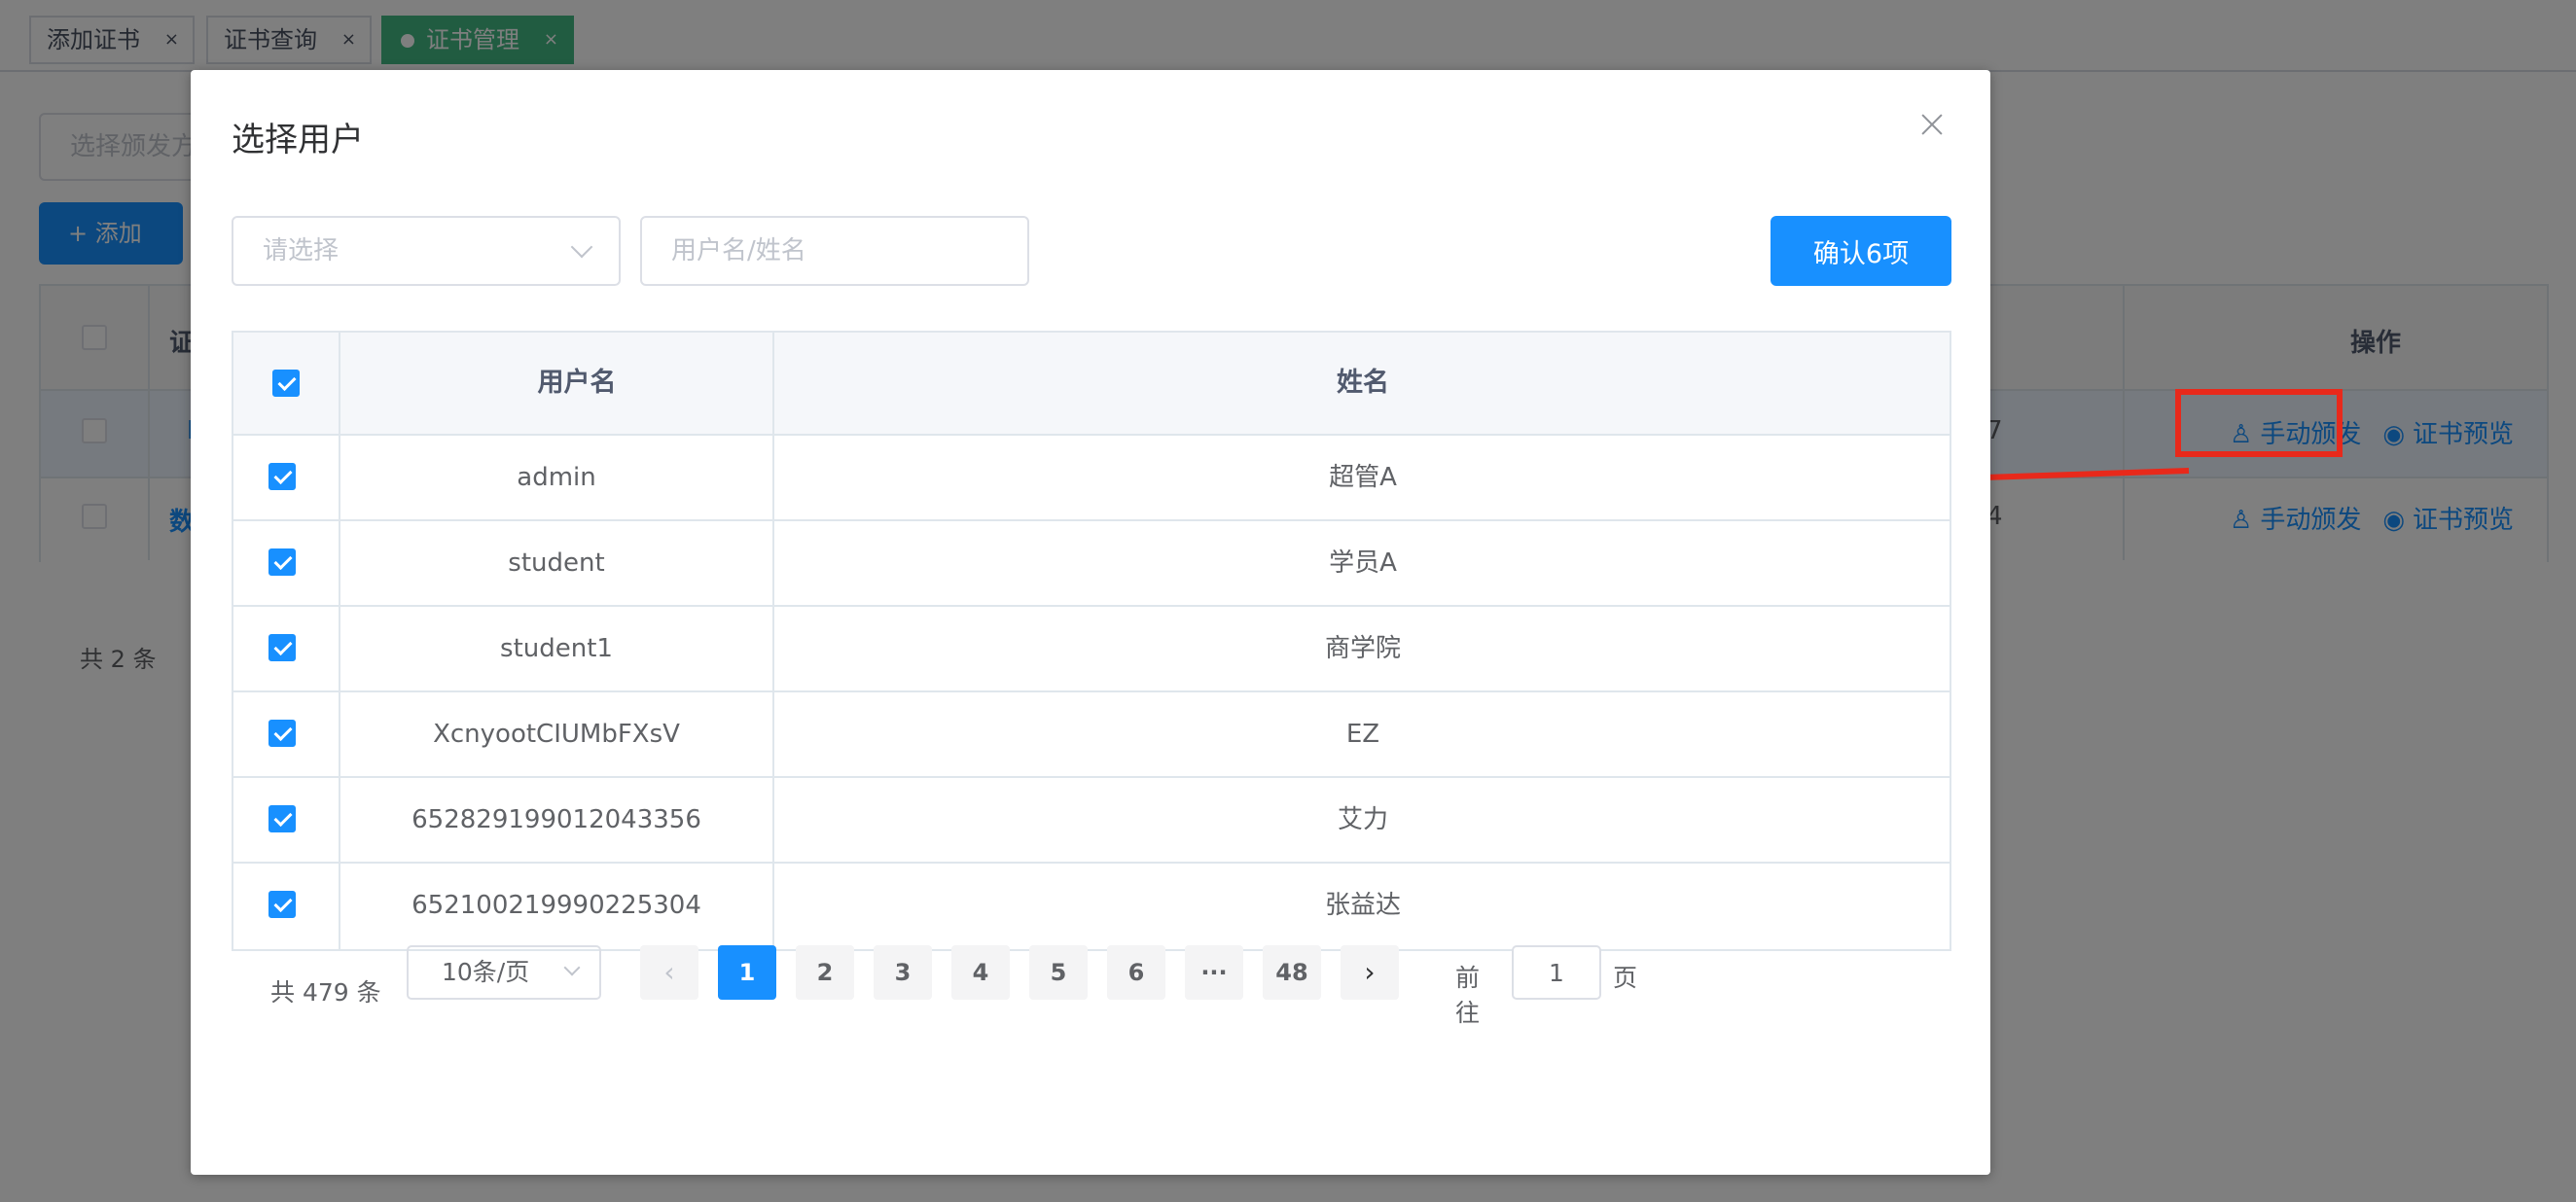 The image size is (2576, 1202). What do you see at coordinates (556, 648) in the screenshot?
I see `cell-username: student1` at bounding box center [556, 648].